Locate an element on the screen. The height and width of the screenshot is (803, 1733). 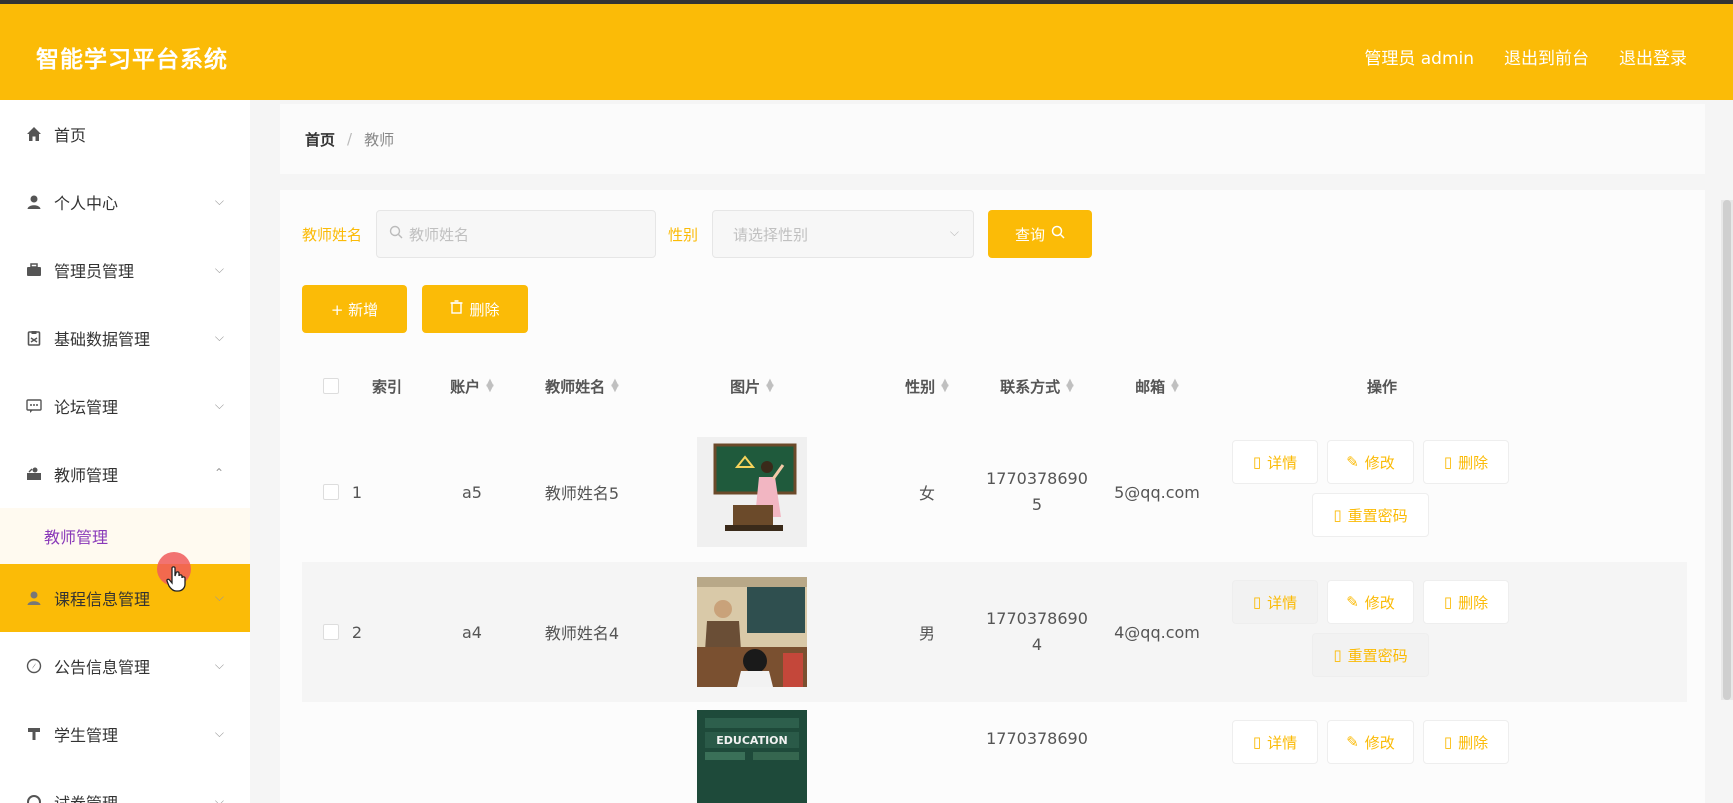
sidebar-item-label: 公告信息管理 is located at coordinates (102, 667).